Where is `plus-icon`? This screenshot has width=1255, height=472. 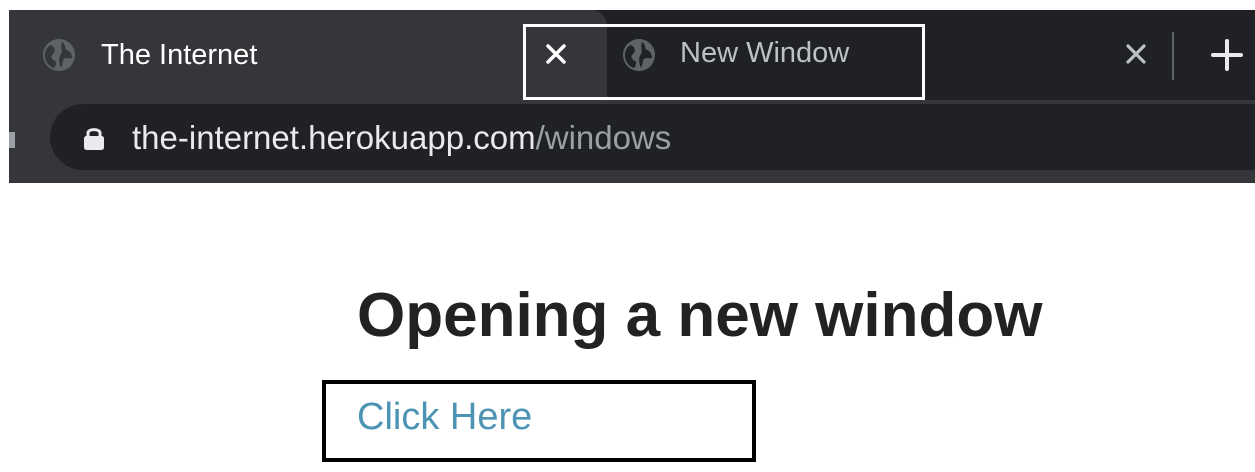
plus-icon is located at coordinates (1227, 55).